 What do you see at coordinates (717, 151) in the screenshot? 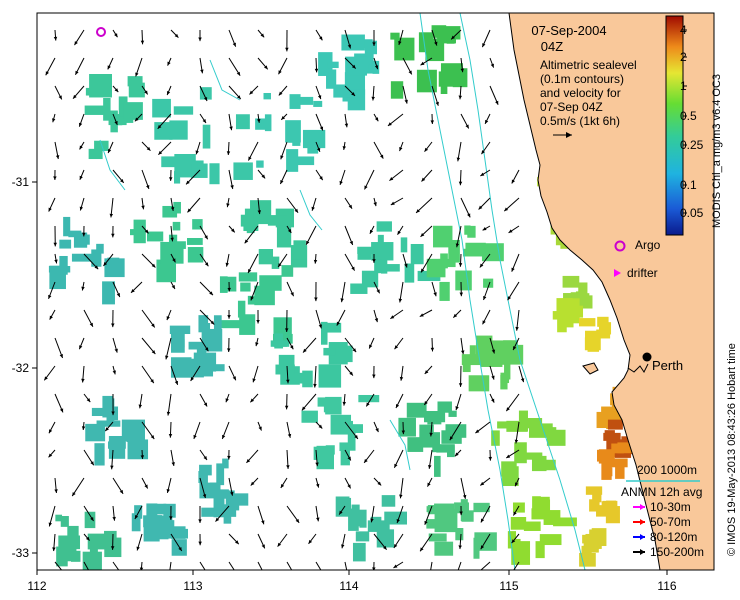
I see `colorbar-title: MODIS Chl_a mg/m3 v6.4 OC3` at bounding box center [717, 151].